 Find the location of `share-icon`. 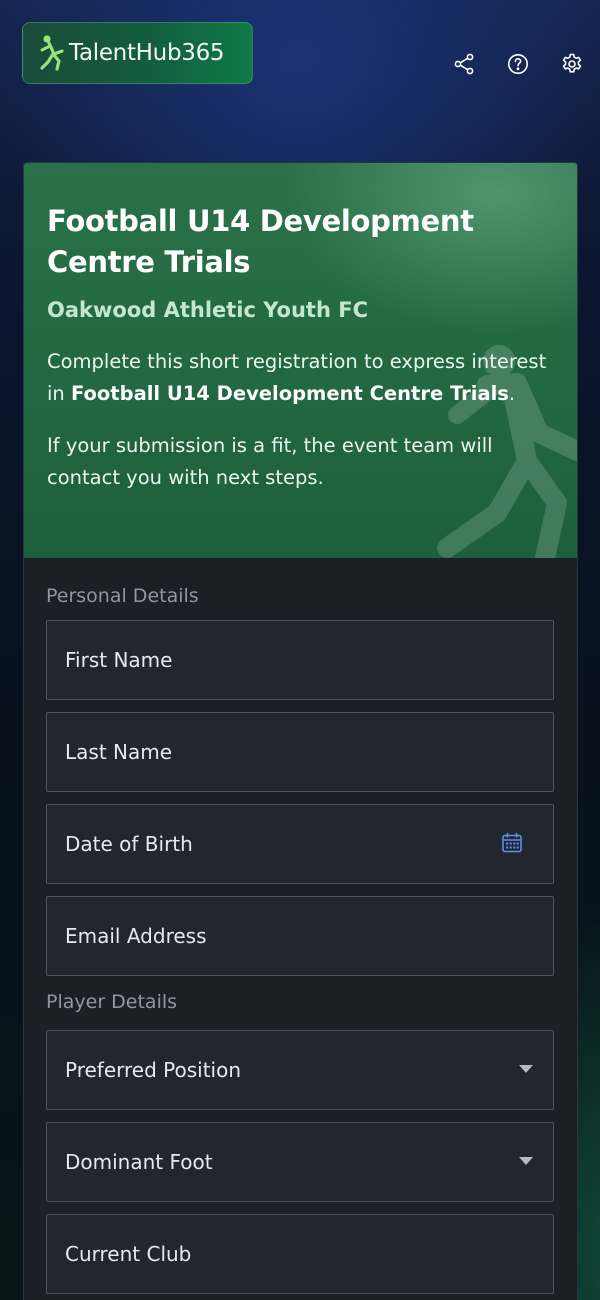

share-icon is located at coordinates (464, 64).